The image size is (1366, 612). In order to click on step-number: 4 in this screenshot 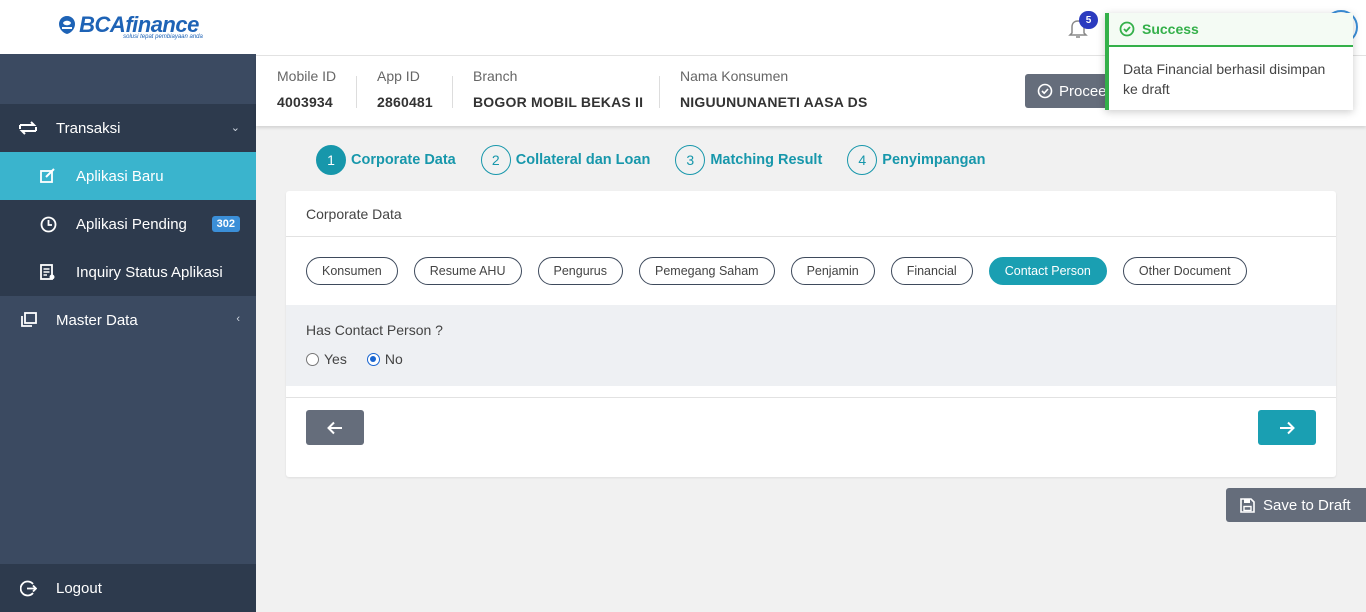, I will do `click(862, 160)`.